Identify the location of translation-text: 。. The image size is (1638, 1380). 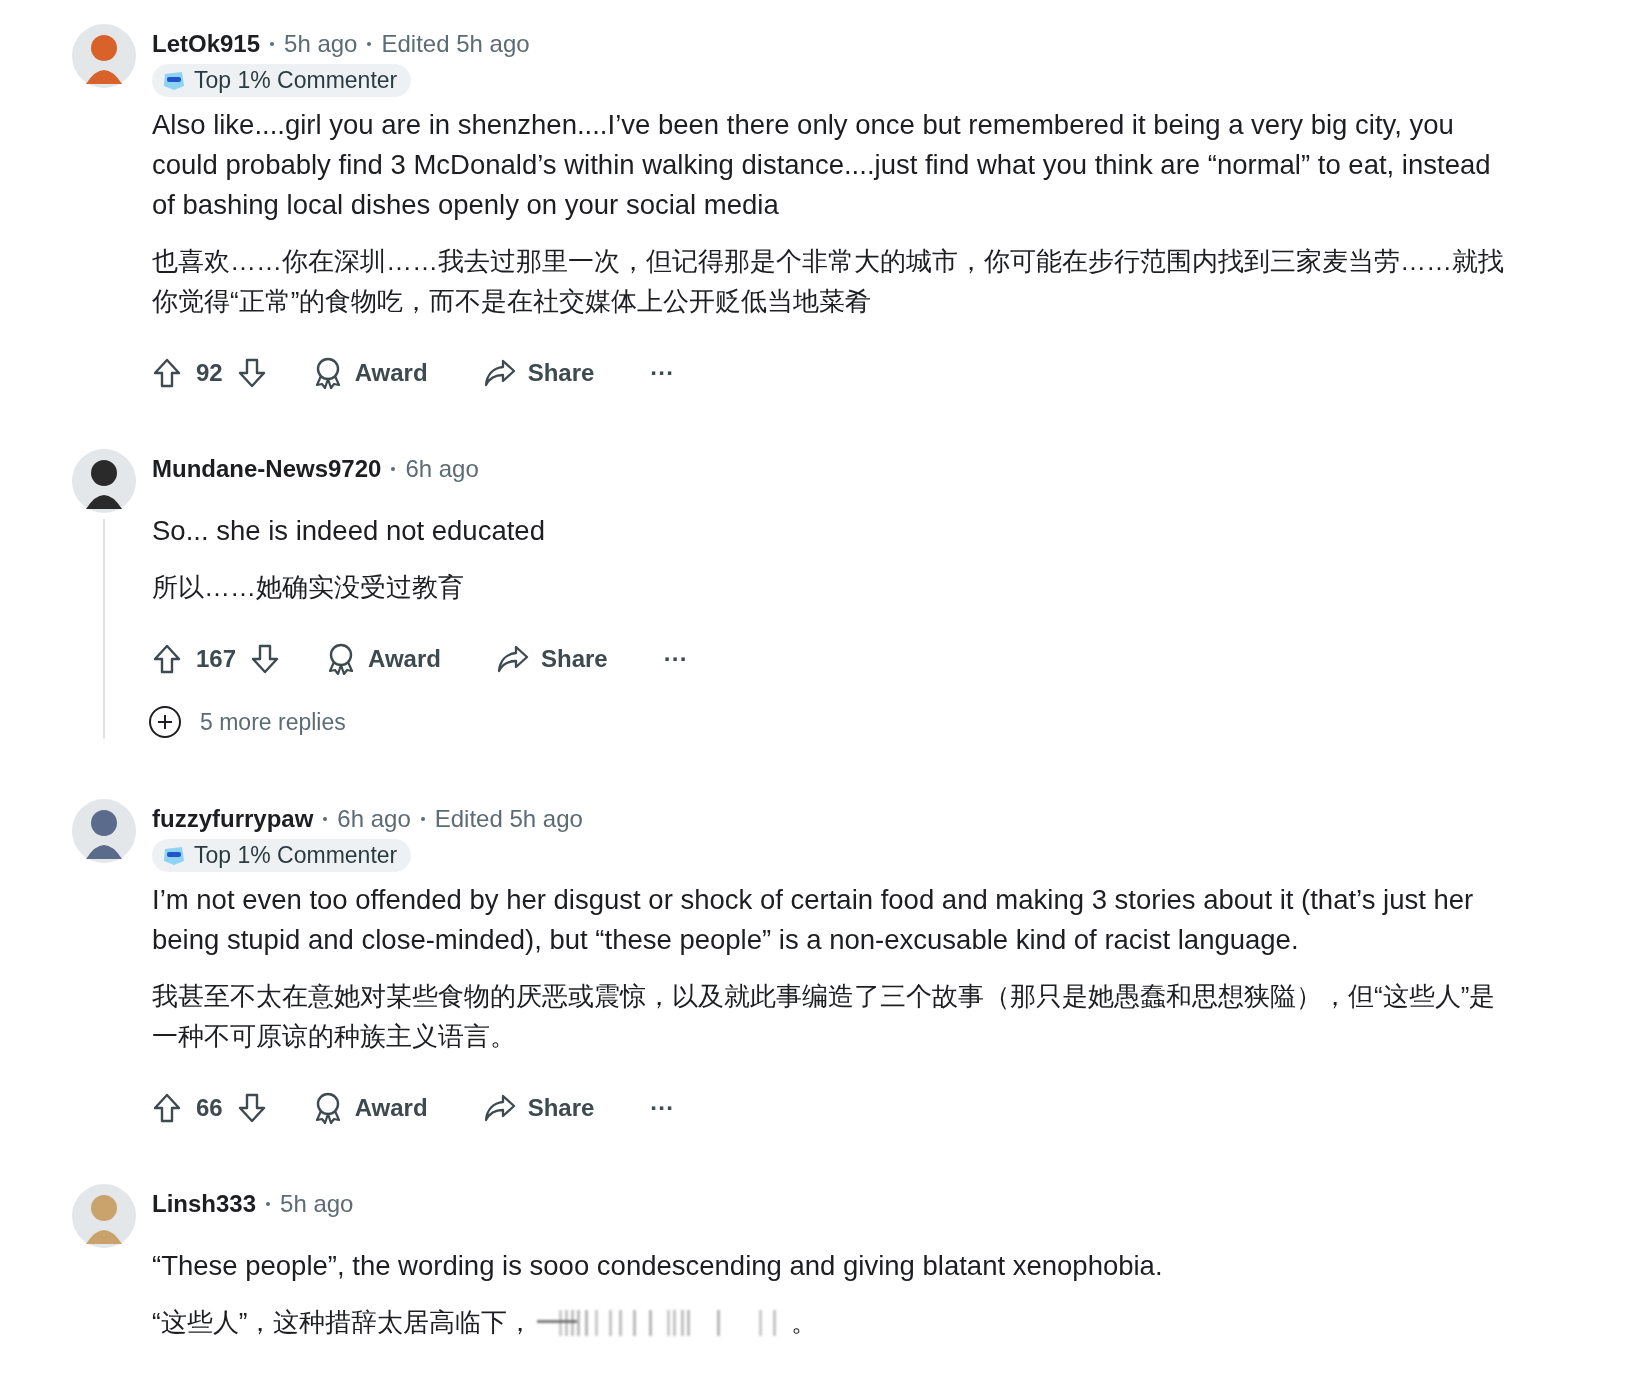
(804, 1322).